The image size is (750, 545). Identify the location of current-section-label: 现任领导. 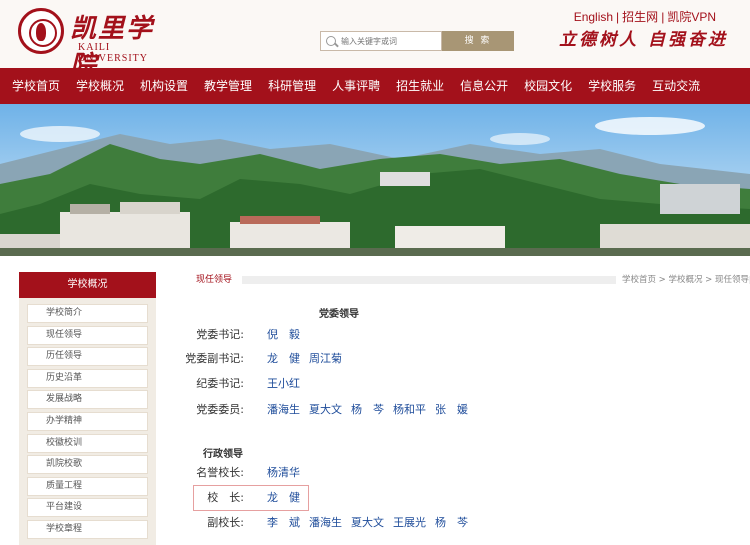
(214, 280).